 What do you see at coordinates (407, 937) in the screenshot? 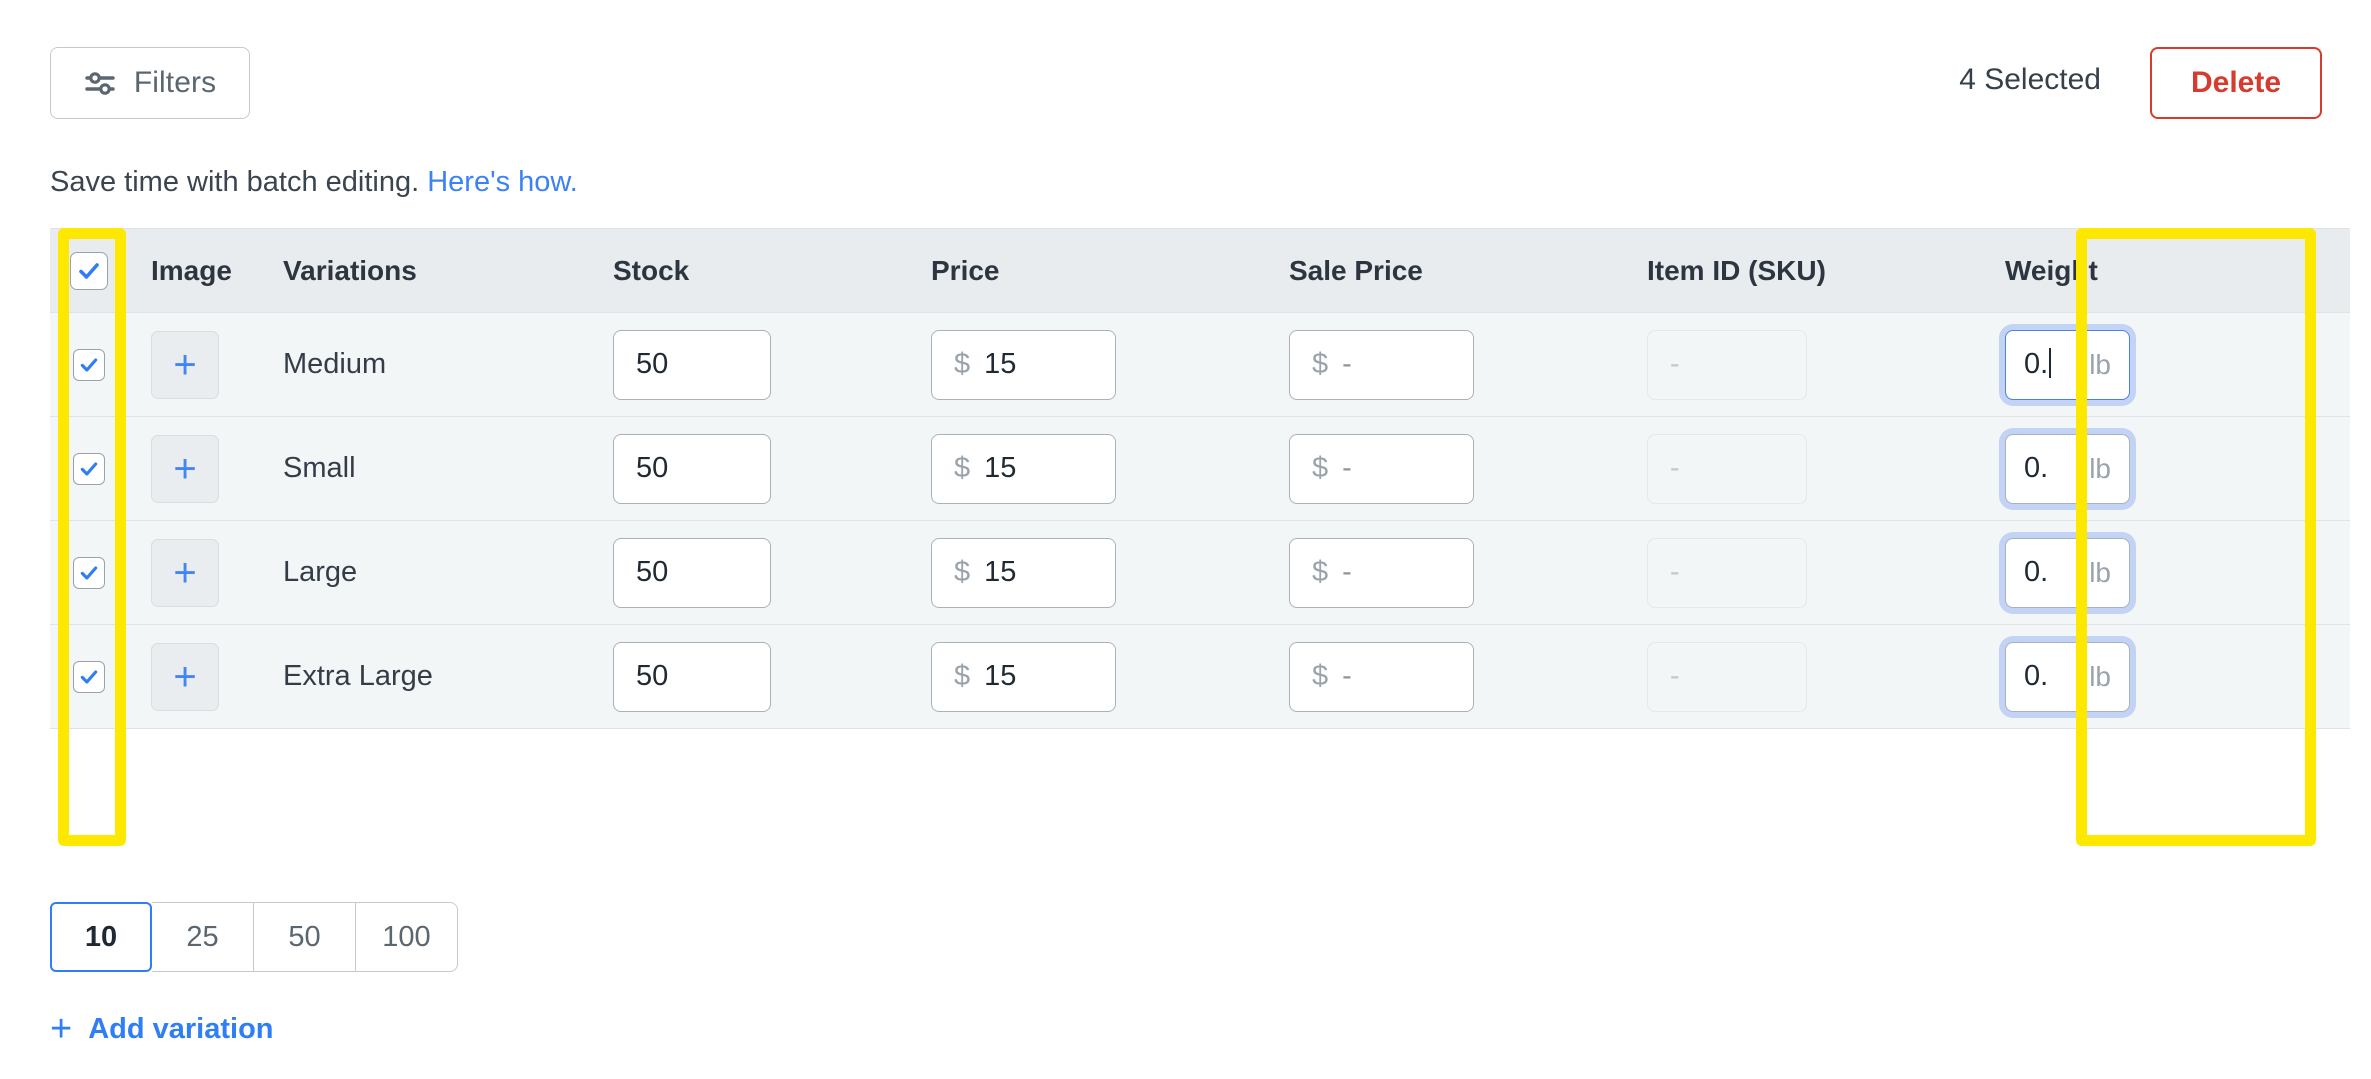
I see `page-size-option: 100` at bounding box center [407, 937].